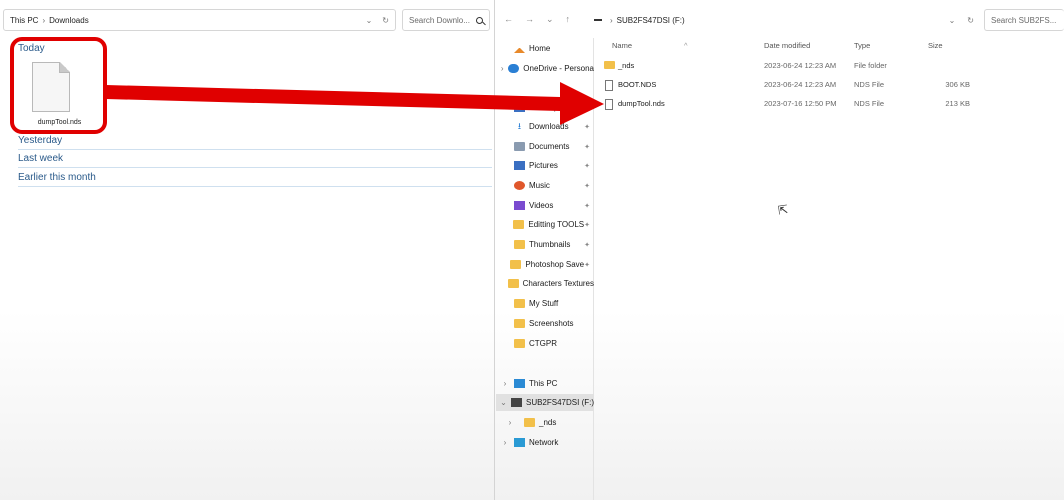  What do you see at coordinates (957, 103) in the screenshot?
I see `file-size: 213 KB` at bounding box center [957, 103].